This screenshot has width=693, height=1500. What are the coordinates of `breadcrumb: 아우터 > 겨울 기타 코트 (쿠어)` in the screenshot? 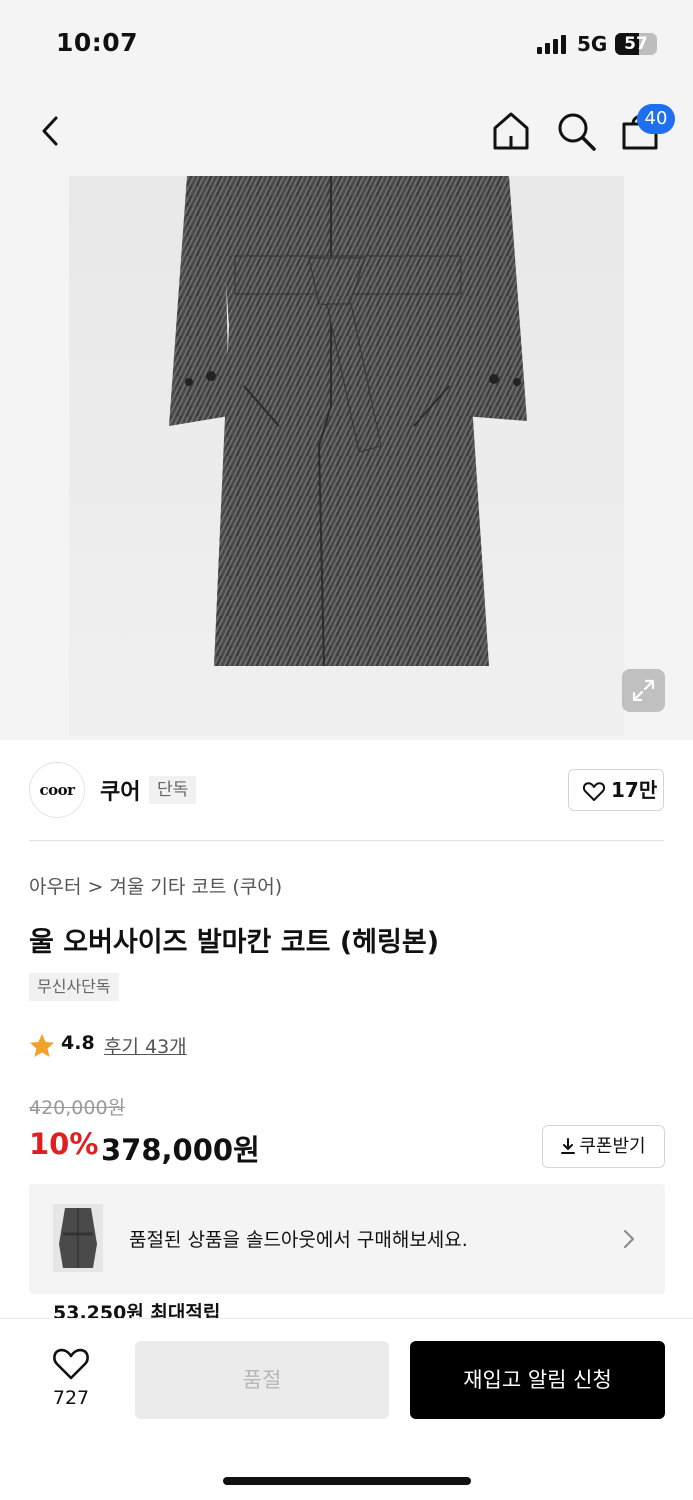 It's located at (155, 885).